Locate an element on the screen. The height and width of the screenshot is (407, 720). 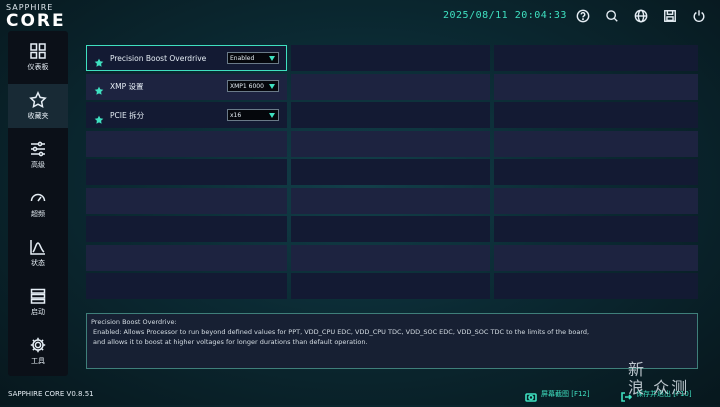
setting-precision-boost-overdrive: Precision Boost Overdrive Enabled is located at coordinates (186, 58).